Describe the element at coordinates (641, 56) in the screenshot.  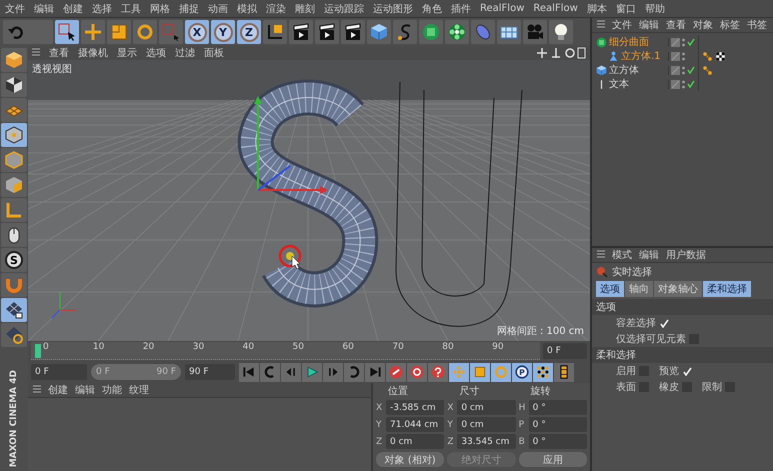
I see `object-name: 立方体.1` at that location.